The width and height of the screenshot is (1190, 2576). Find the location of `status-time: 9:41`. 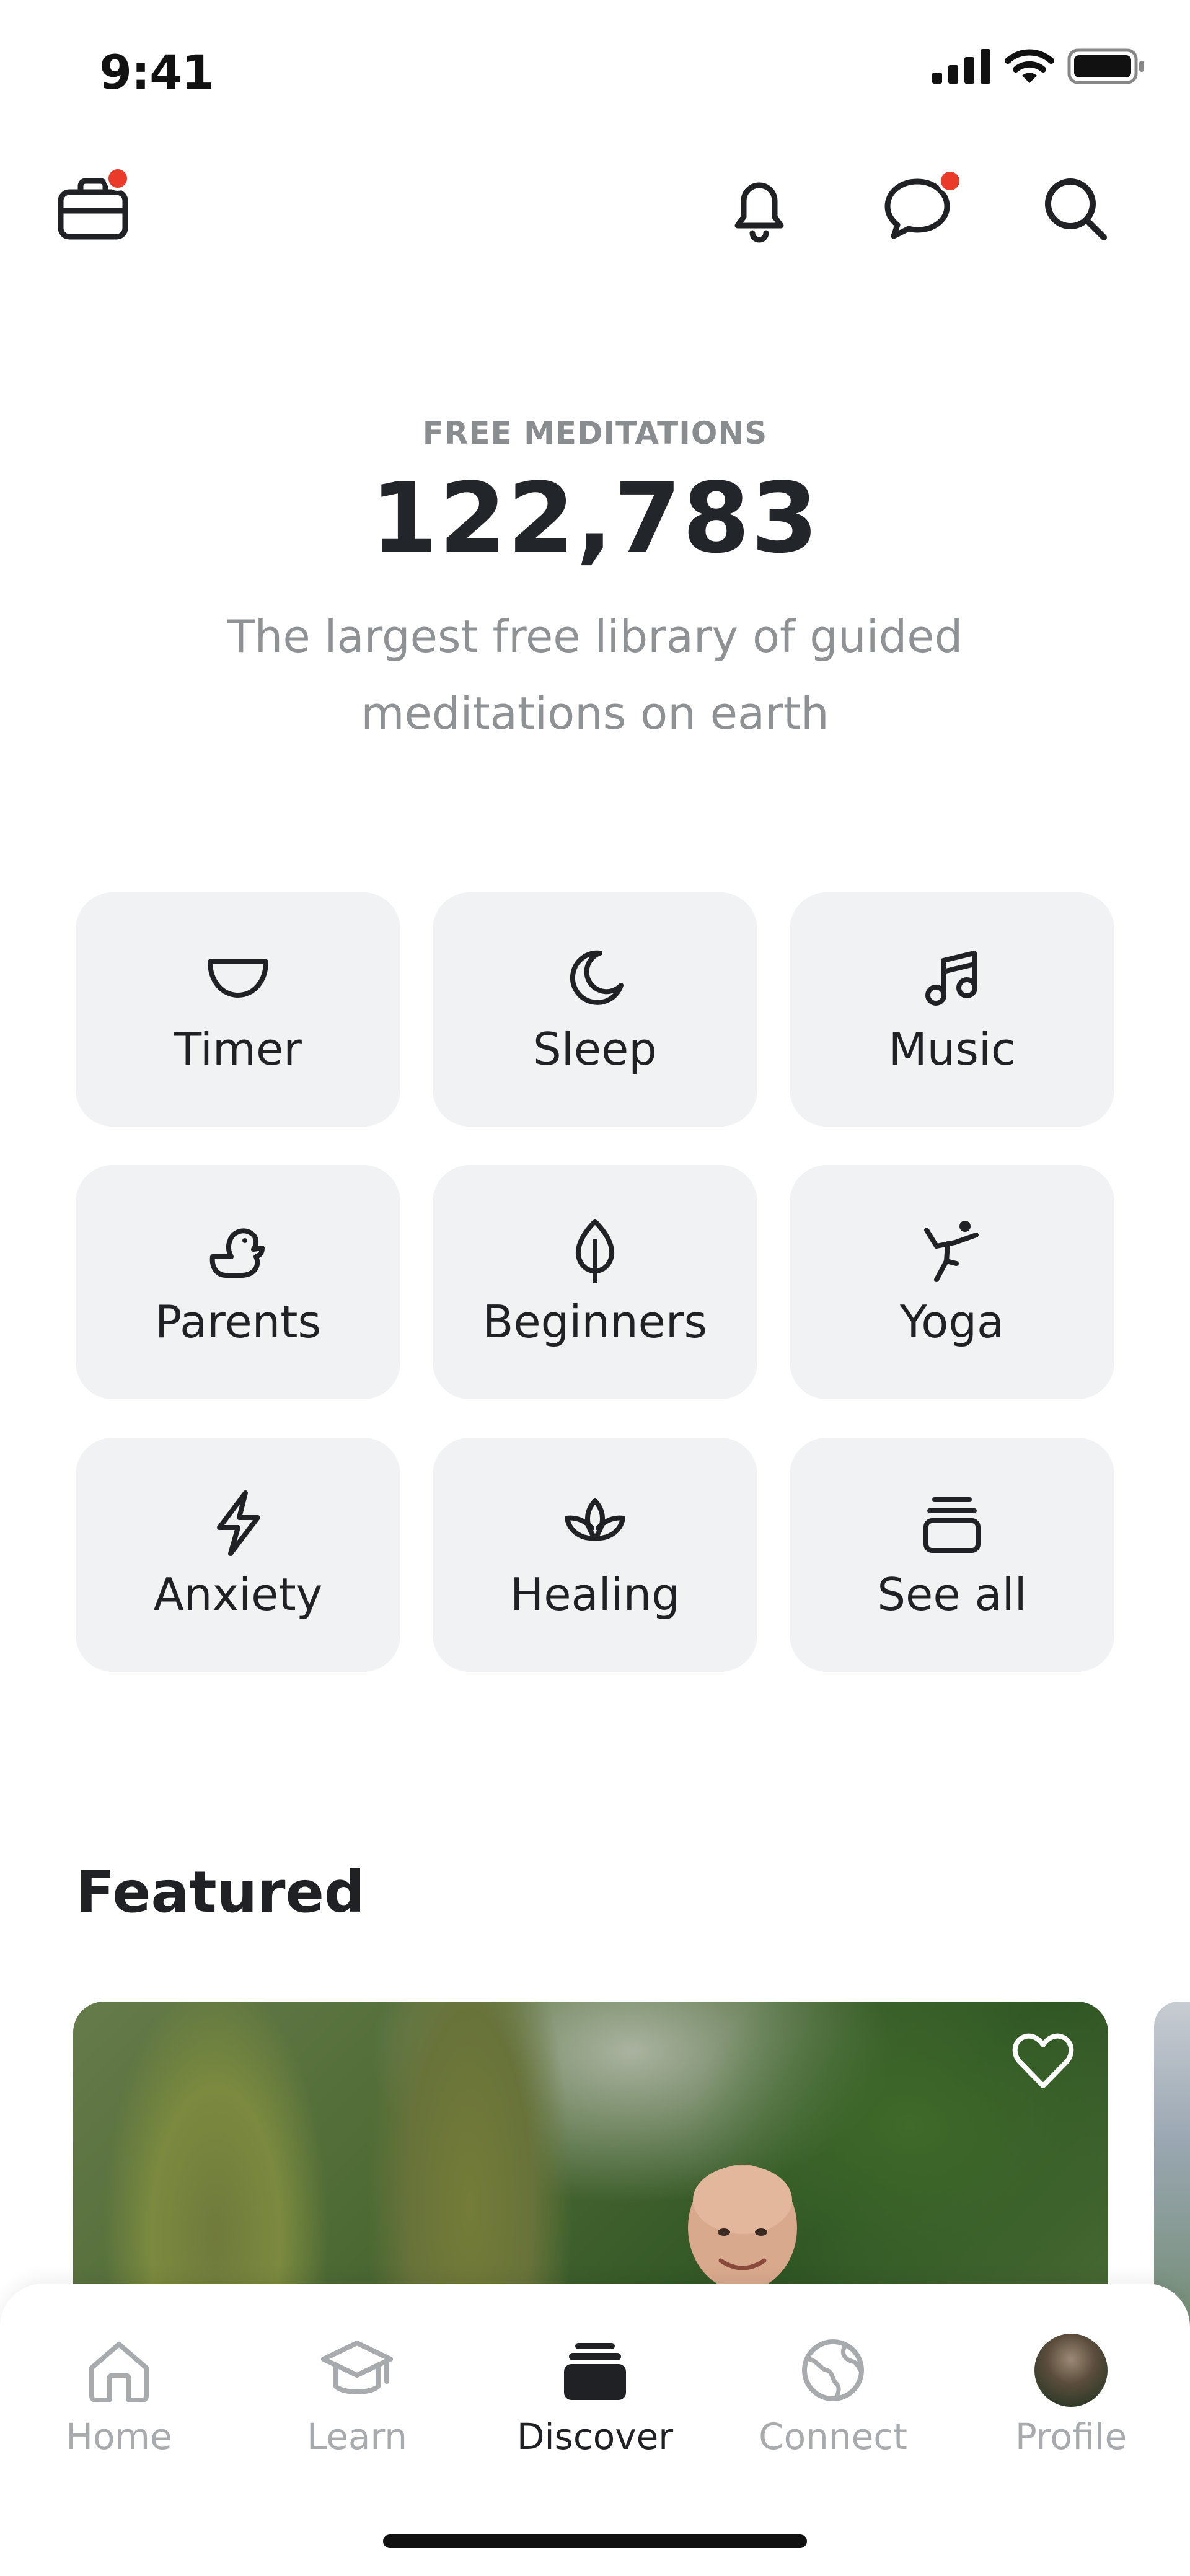

status-time: 9:41 is located at coordinates (156, 72).